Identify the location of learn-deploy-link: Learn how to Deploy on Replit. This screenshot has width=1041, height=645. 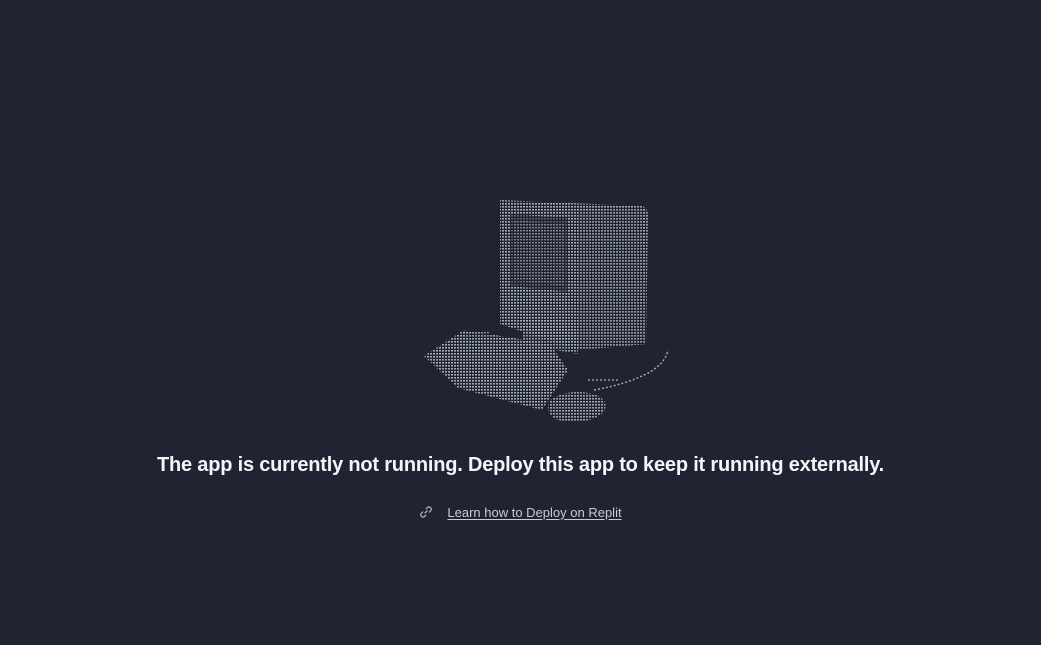
(534, 512).